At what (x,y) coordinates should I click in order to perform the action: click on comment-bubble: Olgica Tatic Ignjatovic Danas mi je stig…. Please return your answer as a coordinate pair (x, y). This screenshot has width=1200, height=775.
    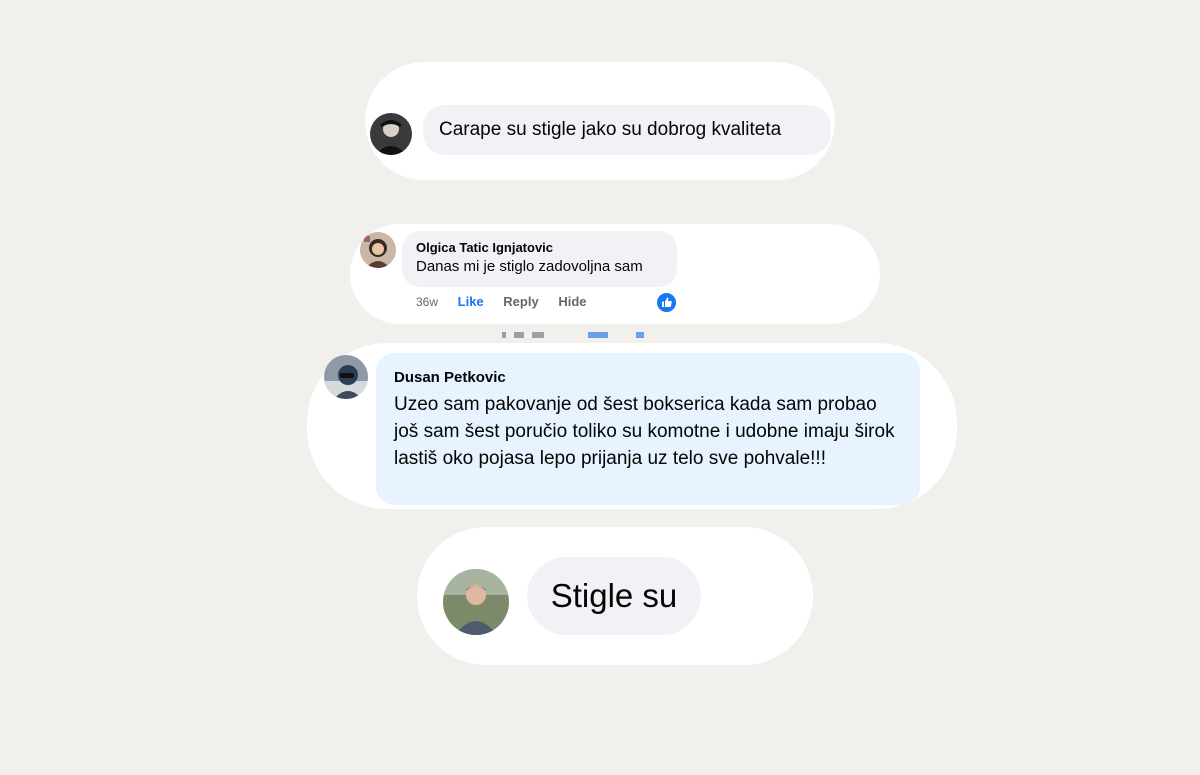
    Looking at the image, I should click on (539, 259).